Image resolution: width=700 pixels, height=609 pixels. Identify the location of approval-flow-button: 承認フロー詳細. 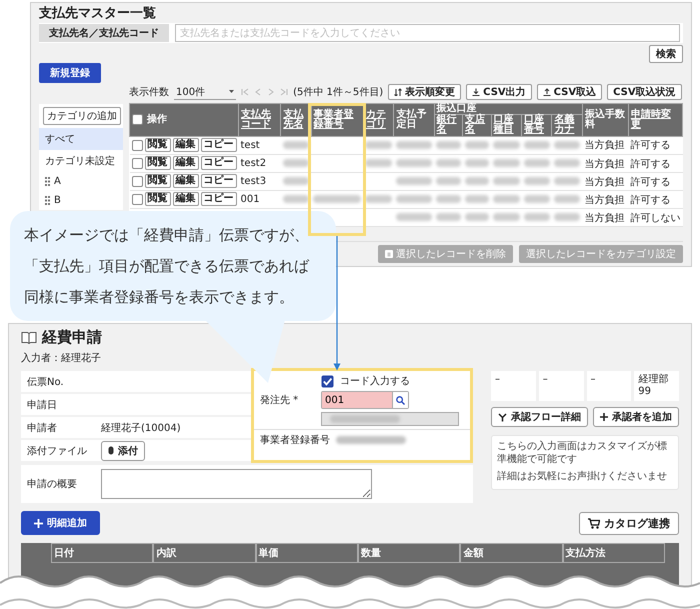
(539, 417).